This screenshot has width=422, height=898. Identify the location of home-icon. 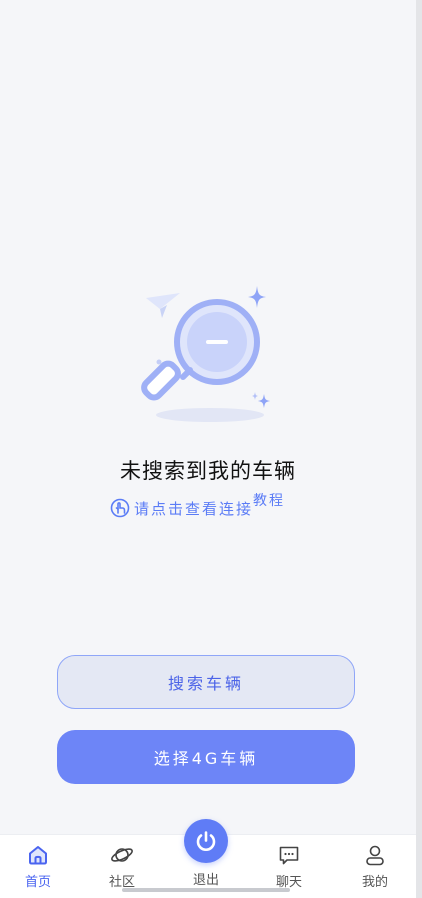
(38, 855).